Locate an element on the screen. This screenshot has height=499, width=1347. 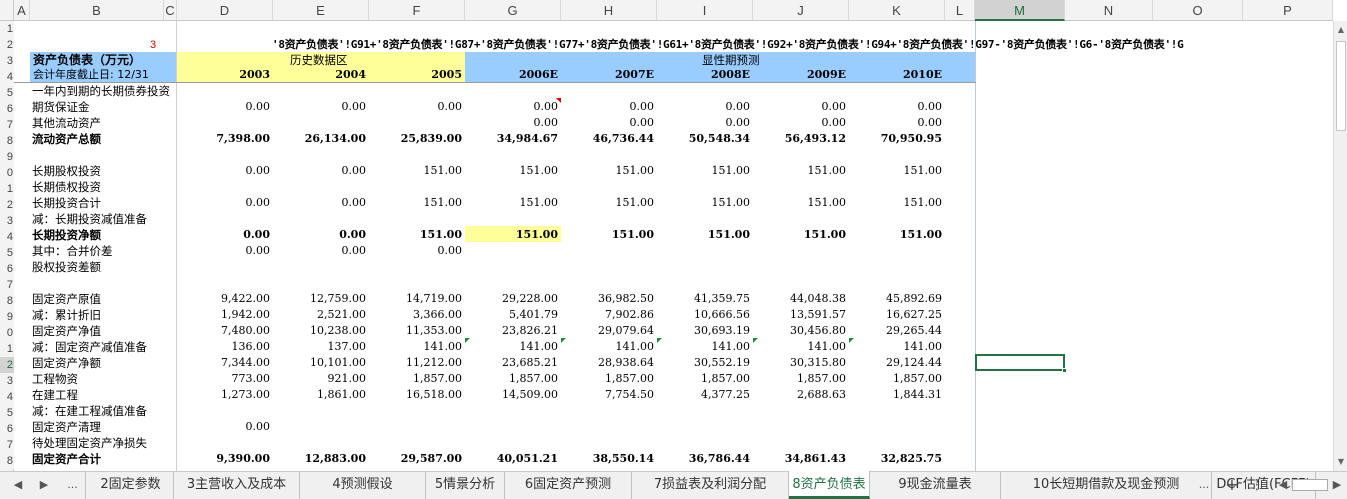
data-cell: 7,480.00 is located at coordinates (223, 331).